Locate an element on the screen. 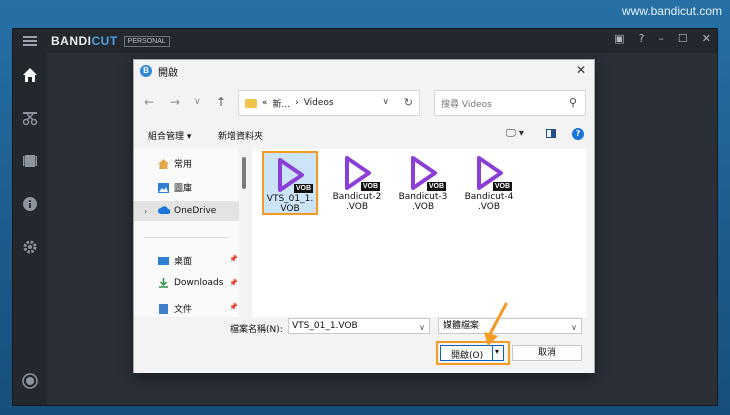  file-name: Bandicut-2 .VOB is located at coordinates (357, 202).